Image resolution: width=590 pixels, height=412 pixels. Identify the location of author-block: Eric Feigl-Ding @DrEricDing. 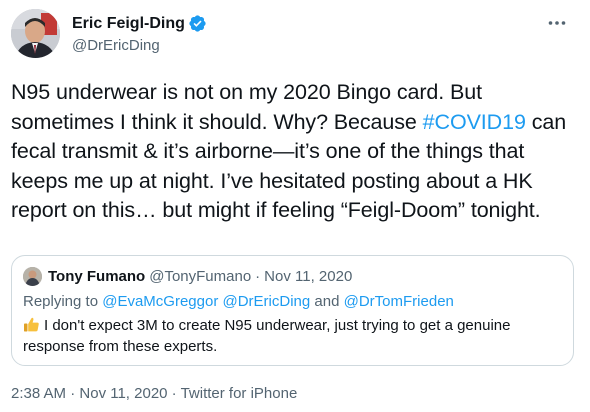
(139, 33).